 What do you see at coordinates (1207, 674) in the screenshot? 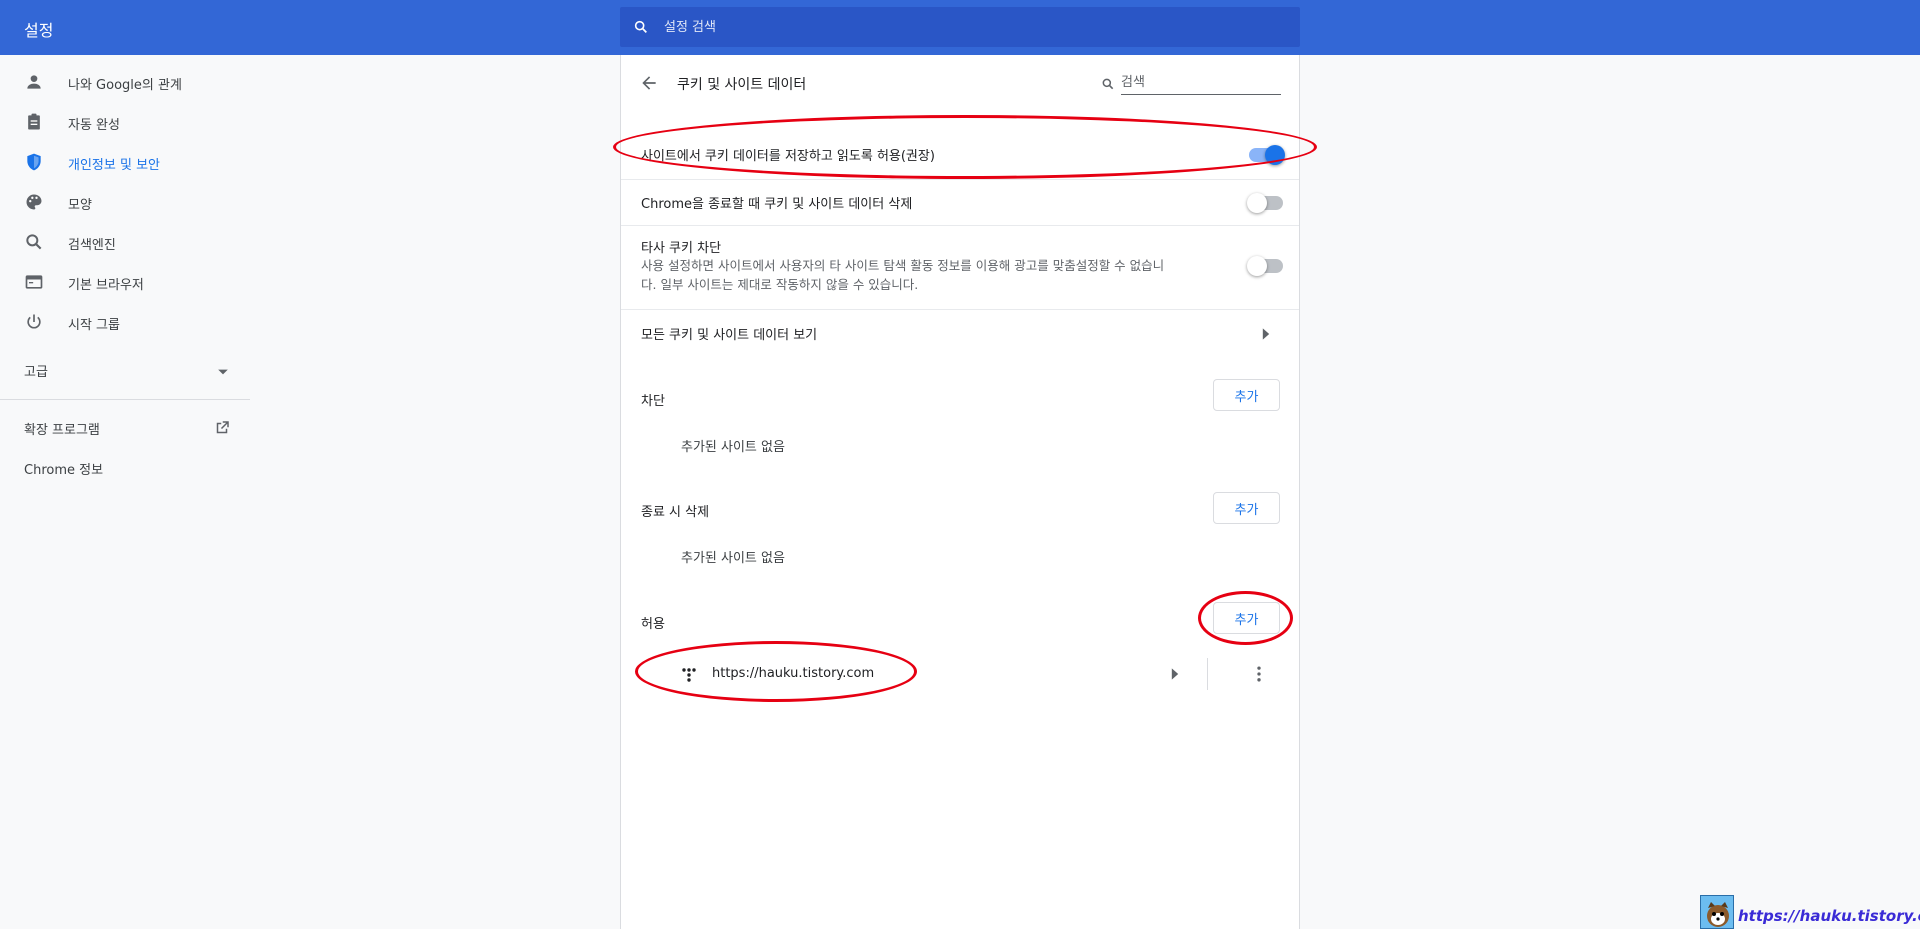
I see `vertical-divider` at bounding box center [1207, 674].